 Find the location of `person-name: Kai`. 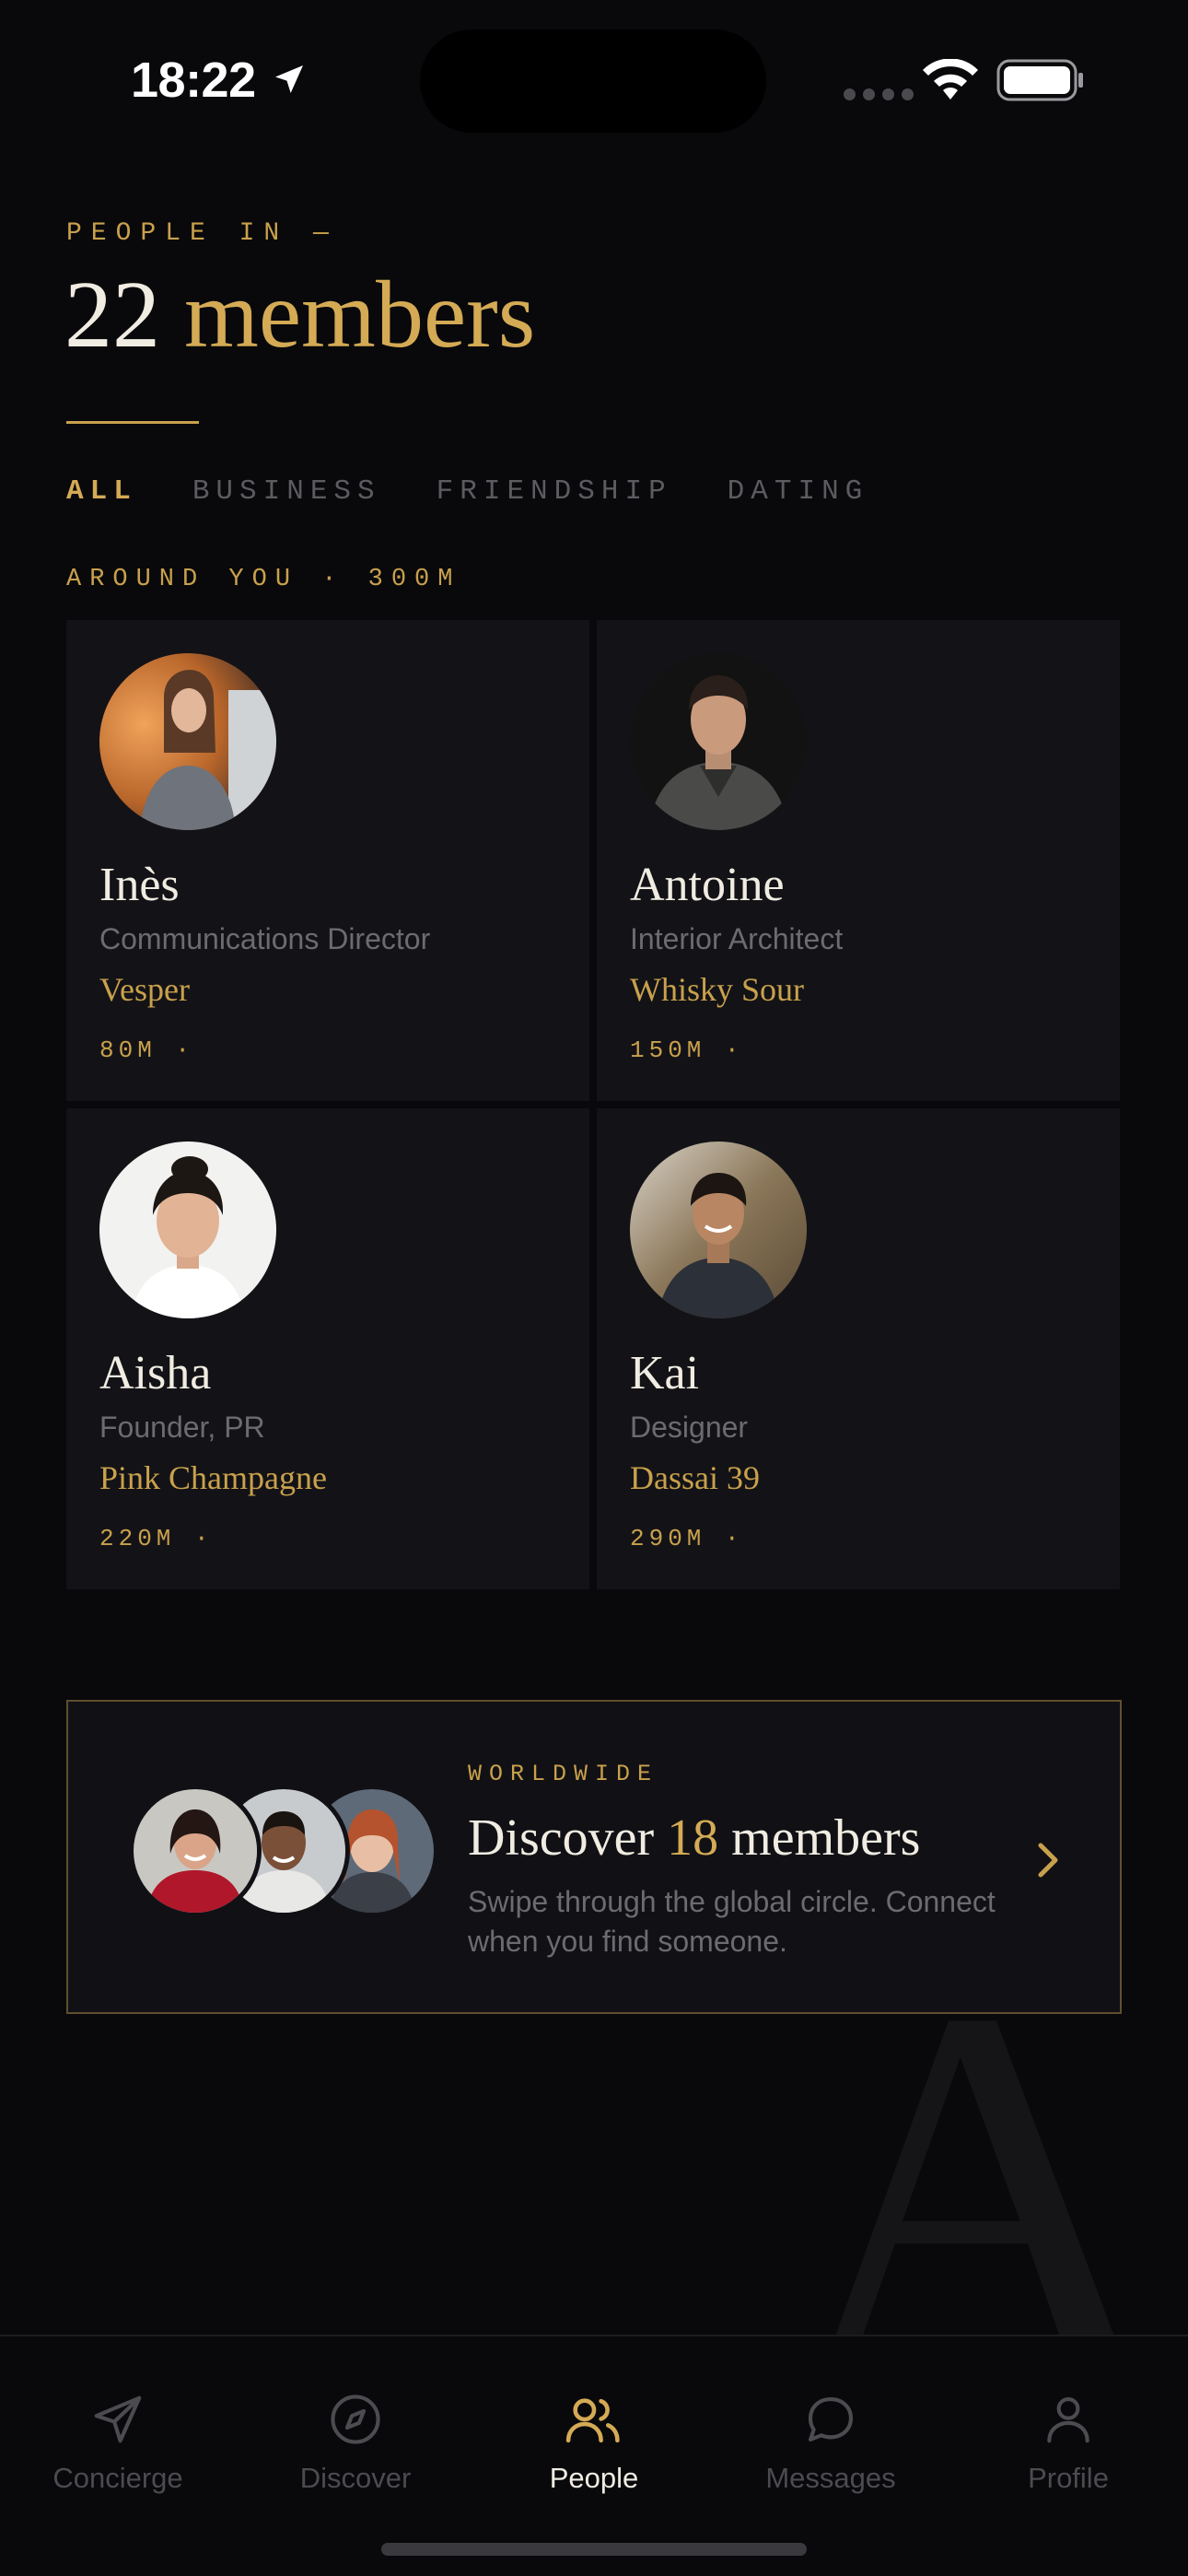

person-name: Kai is located at coordinates (665, 1373).